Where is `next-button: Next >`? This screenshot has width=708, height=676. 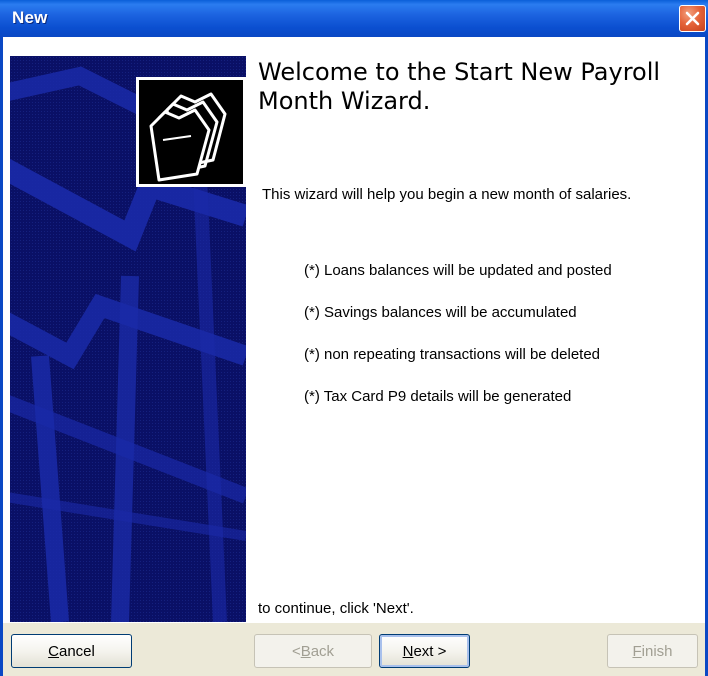
next-button: Next > is located at coordinates (424, 651).